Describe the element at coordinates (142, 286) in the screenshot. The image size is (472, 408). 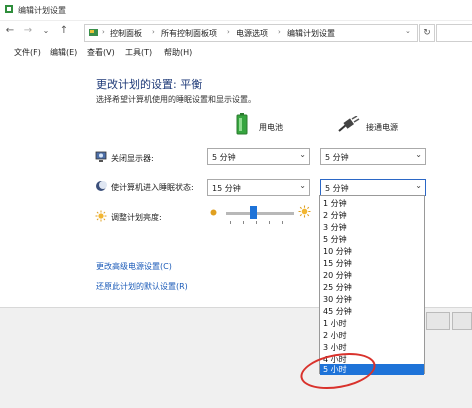
I see `restore-defaults-link: 还原此计划的默认设置(R)` at that location.